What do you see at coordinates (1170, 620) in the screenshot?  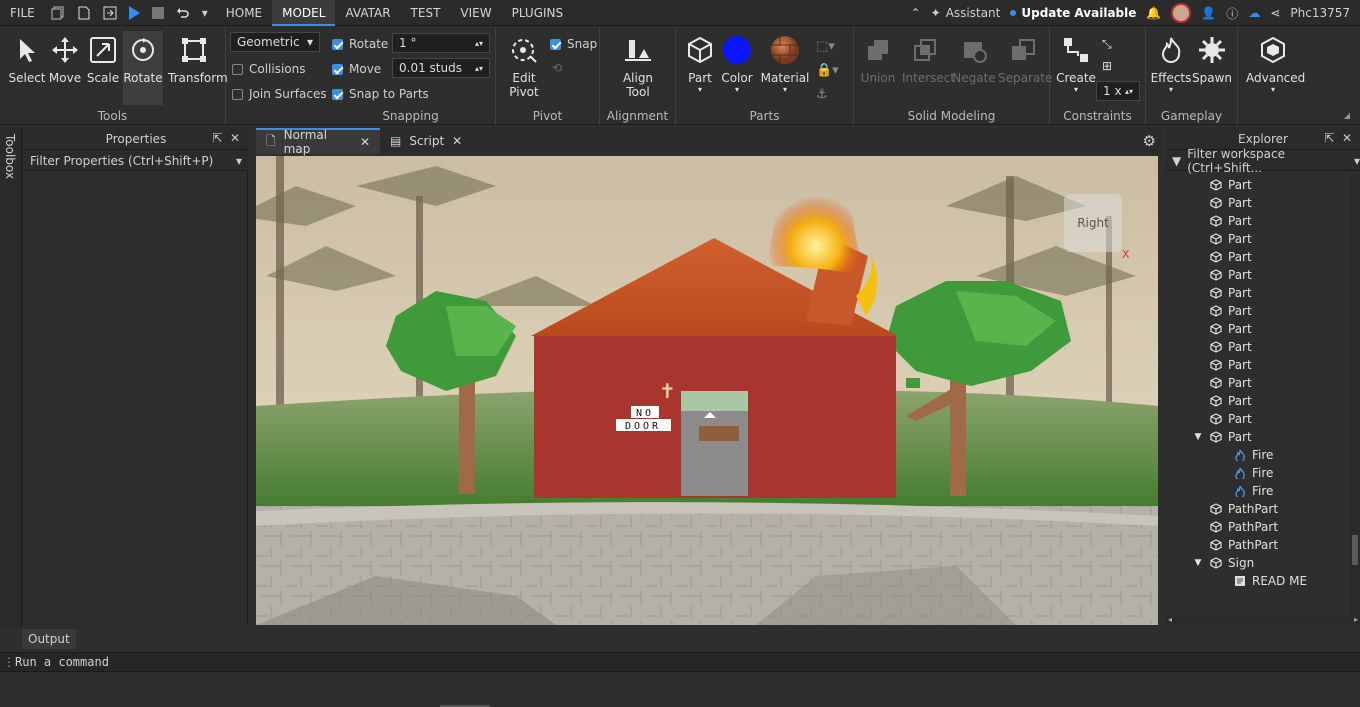 I see `scroll-left-icon: ◂` at bounding box center [1170, 620].